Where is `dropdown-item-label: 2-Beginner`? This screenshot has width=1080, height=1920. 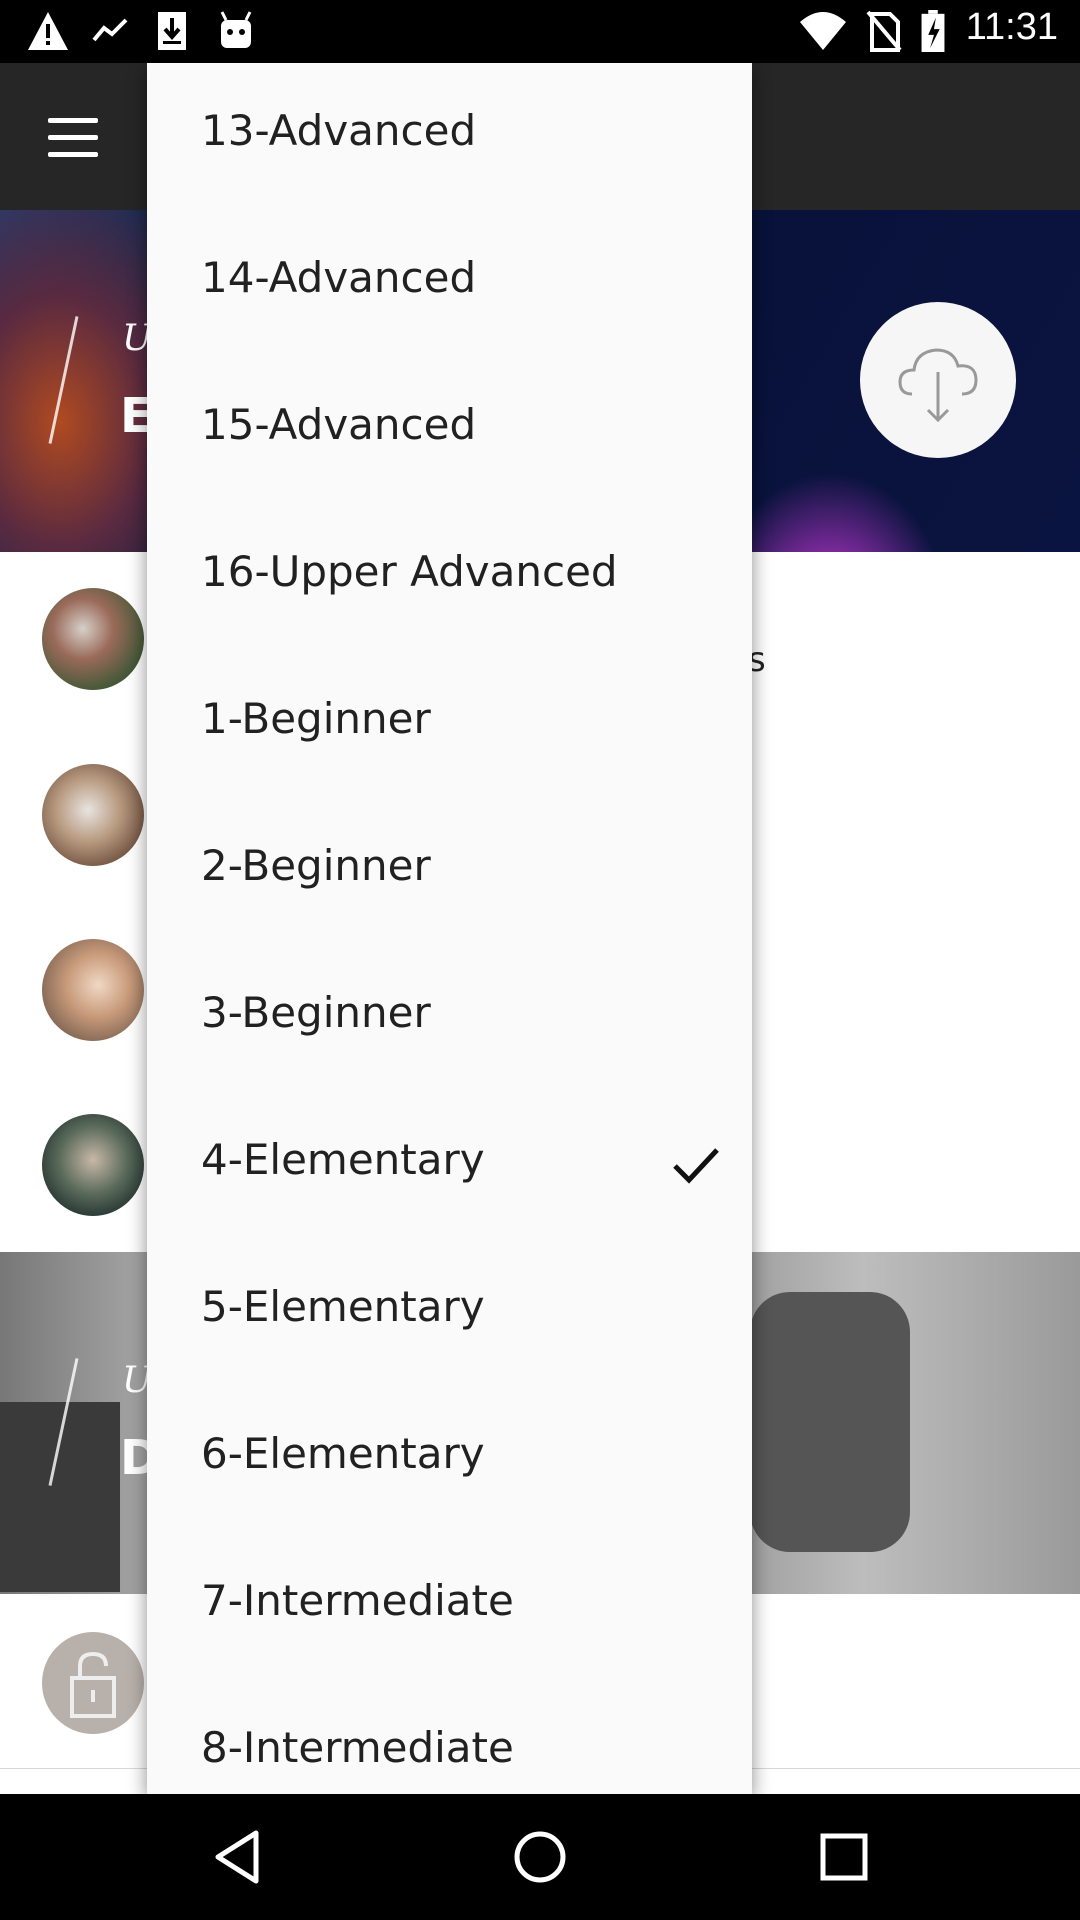
dropdown-item-label: 2-Beginner is located at coordinates (316, 865).